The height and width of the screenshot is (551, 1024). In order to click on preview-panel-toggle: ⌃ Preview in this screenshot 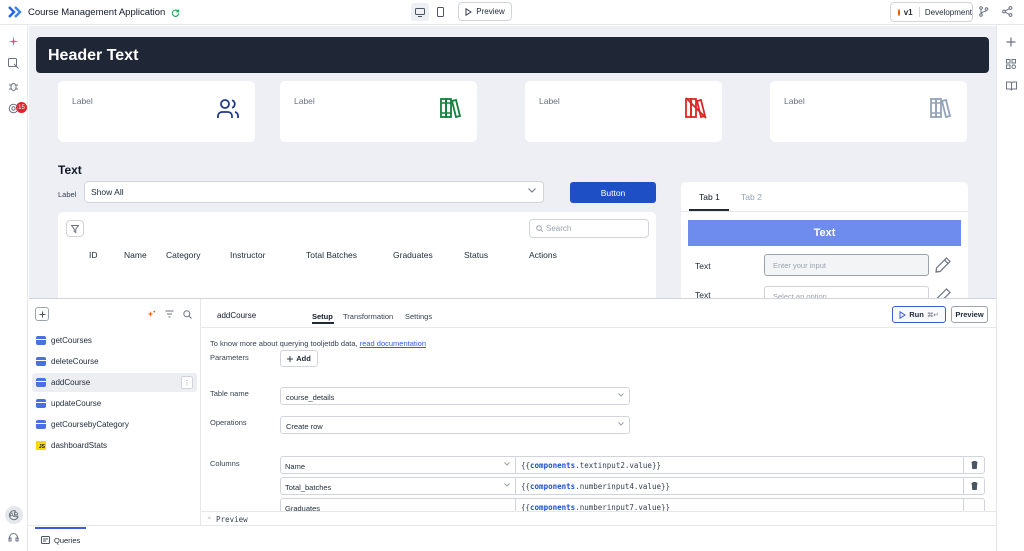, I will do `click(598, 518)`.